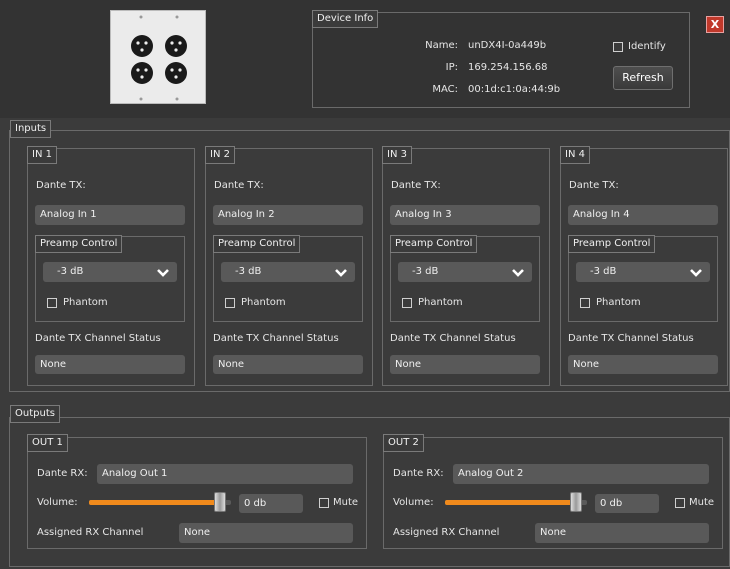  What do you see at coordinates (220, 155) in the screenshot?
I see `input-channel-title: IN 2` at bounding box center [220, 155].